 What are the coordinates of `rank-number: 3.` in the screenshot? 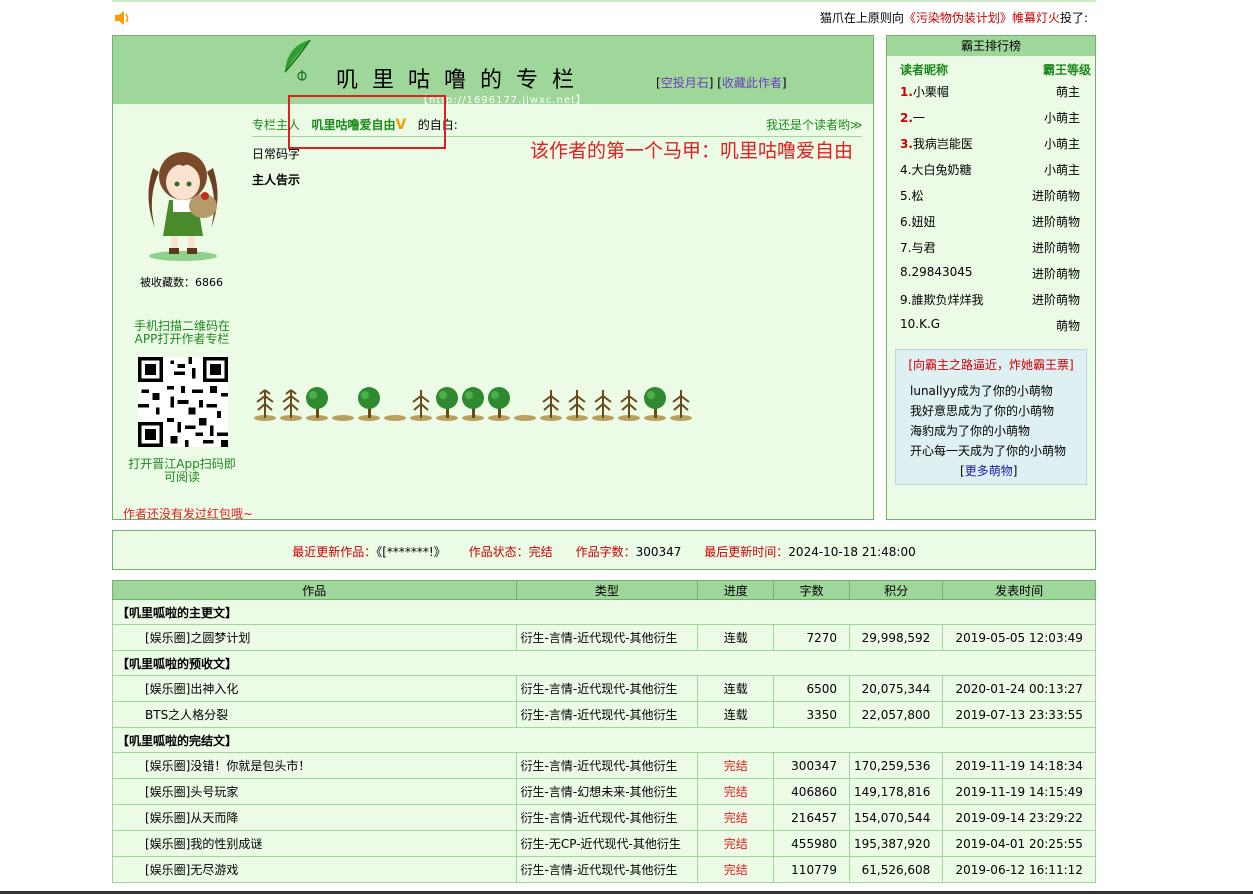 It's located at (906, 144).